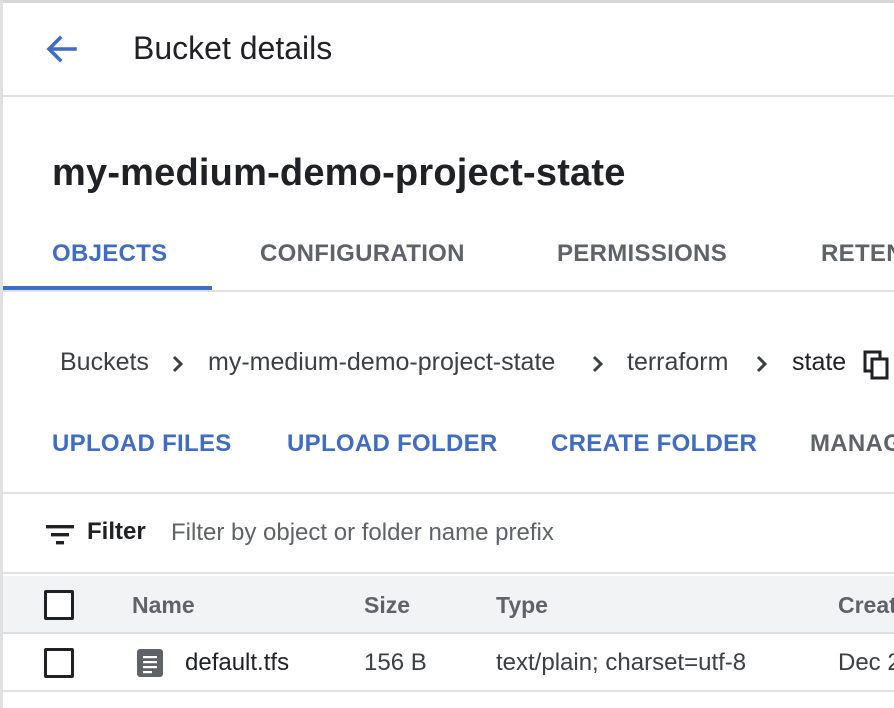 Image resolution: width=894 pixels, height=708 pixels. I want to click on filter-bar: Filter, so click(448, 535).